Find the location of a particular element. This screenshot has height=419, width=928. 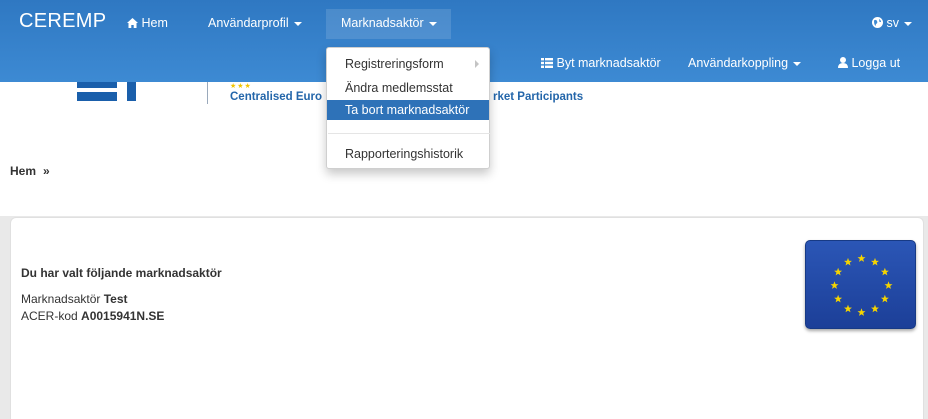

menu-item-label: Ändra medlemsstat is located at coordinates (399, 88).